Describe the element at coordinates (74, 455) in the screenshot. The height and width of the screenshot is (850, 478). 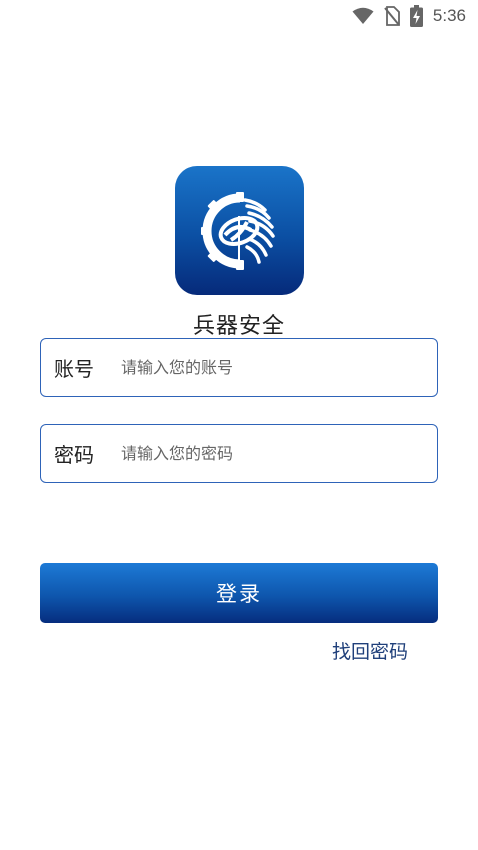
I see `password-label: 密码` at that location.